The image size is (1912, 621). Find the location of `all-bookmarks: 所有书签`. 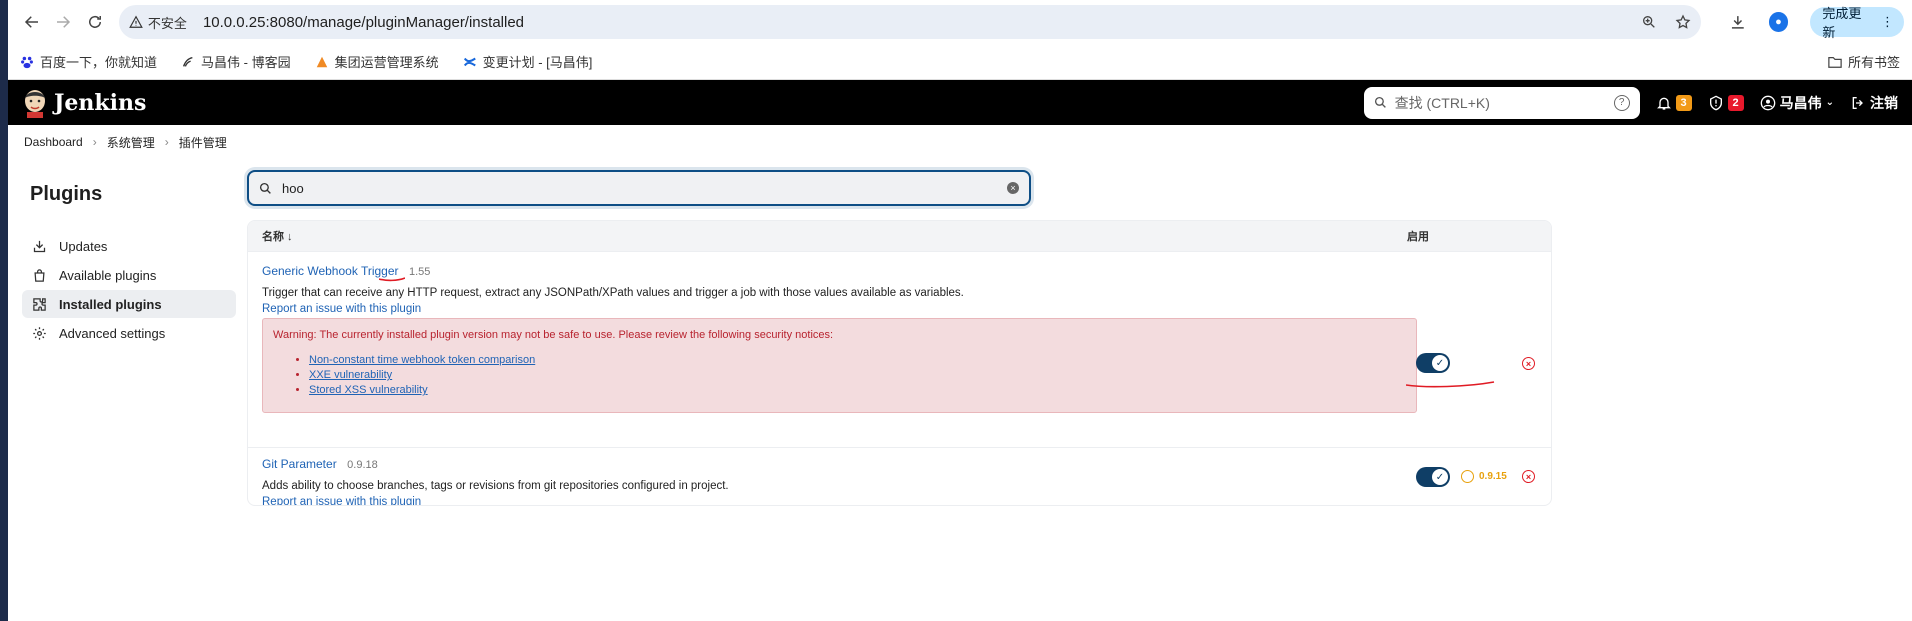

all-bookmarks: 所有书签 is located at coordinates (1864, 61).